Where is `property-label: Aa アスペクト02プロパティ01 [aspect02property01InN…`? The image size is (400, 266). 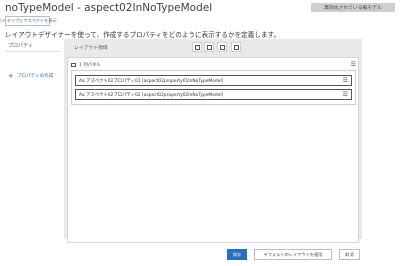
property-label: Aa アスペクト02プロパティ01 [aspect02property01InN… is located at coordinates (151, 81).